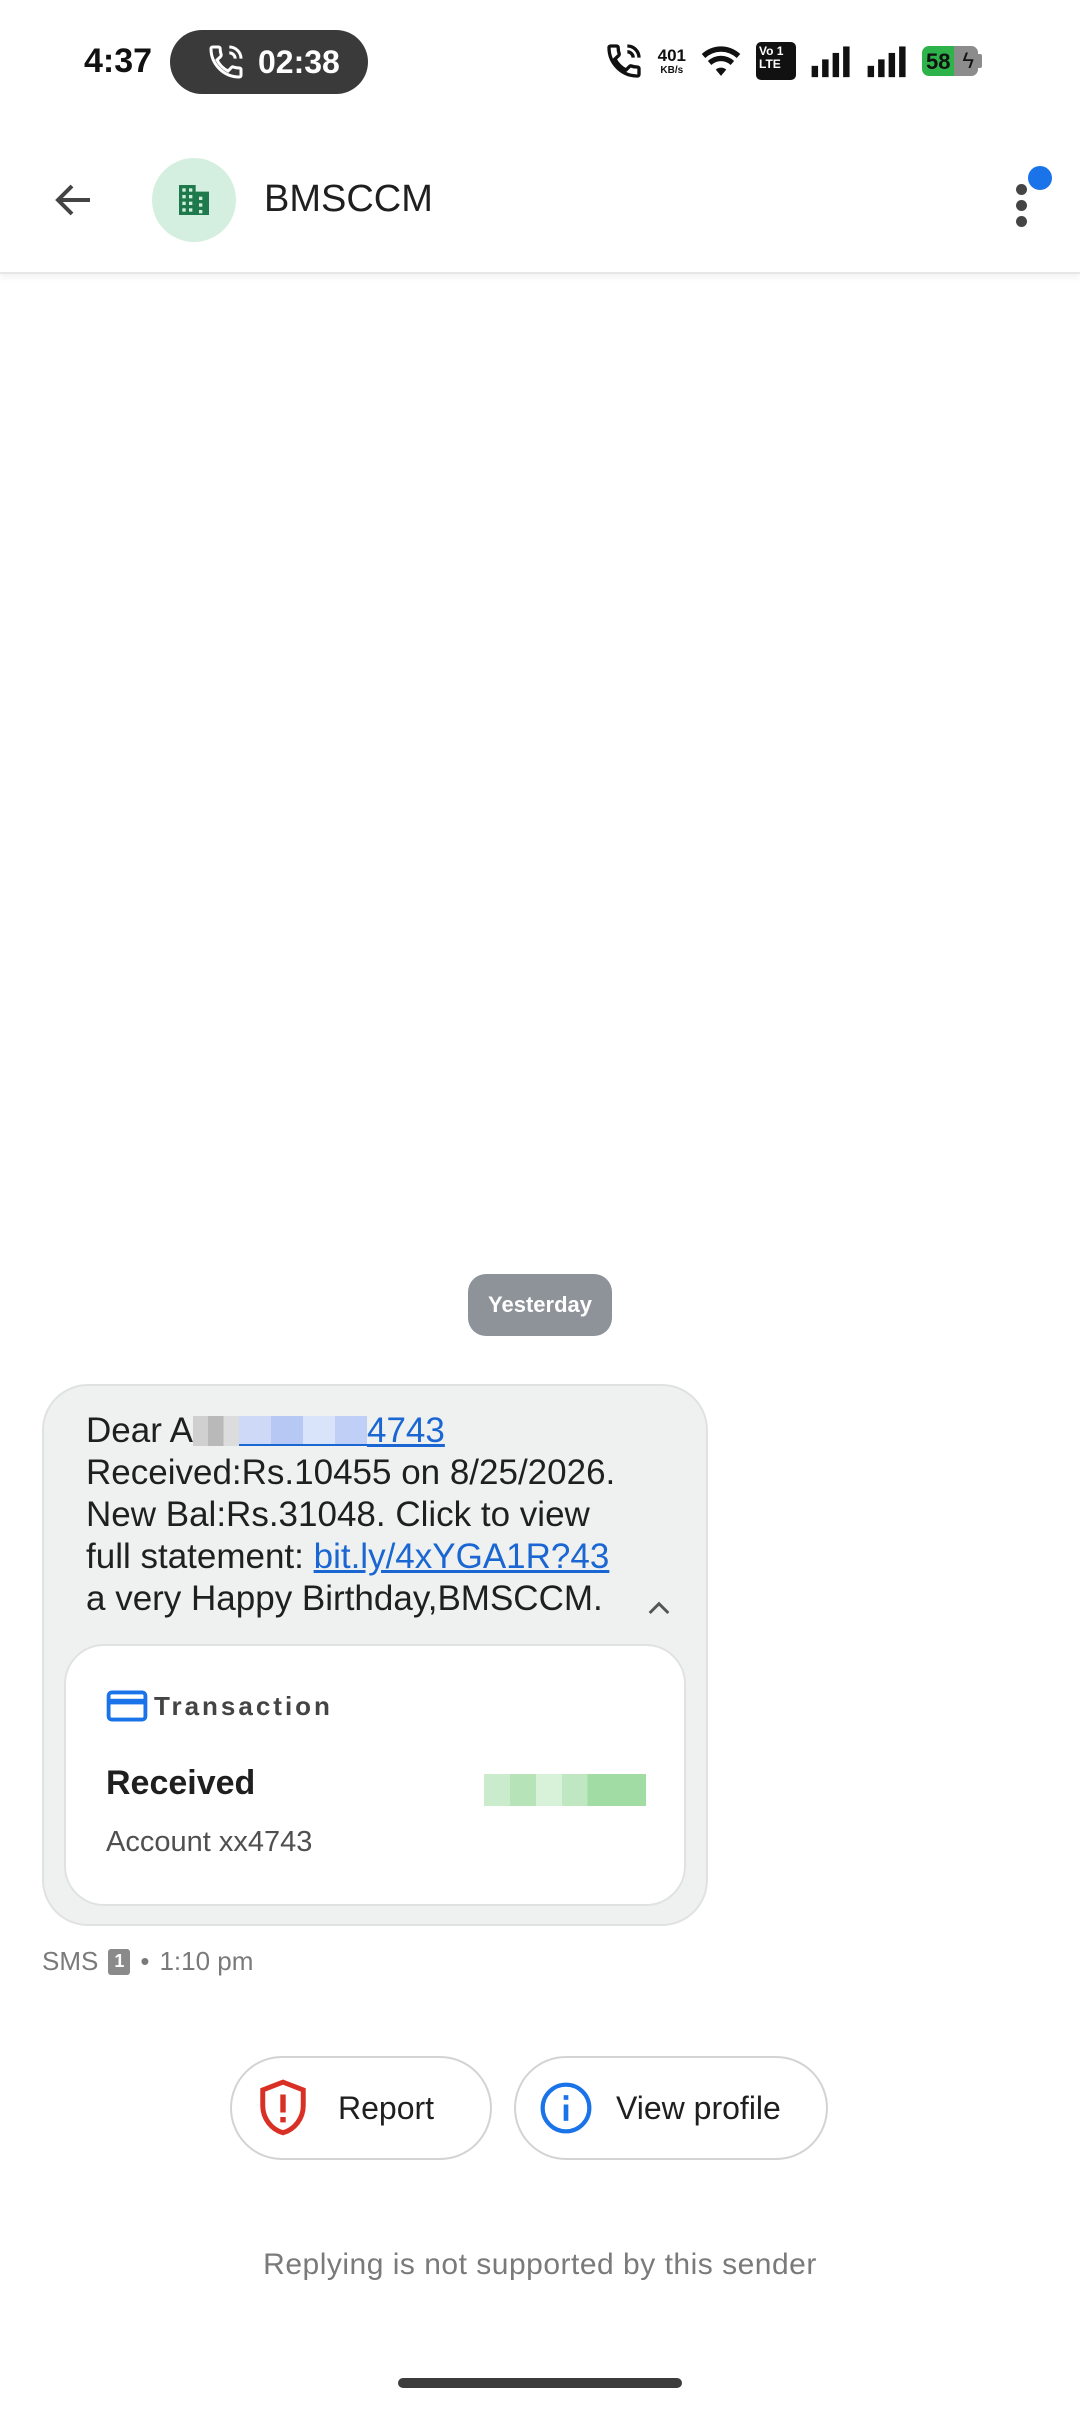 Image resolution: width=1080 pixels, height=2412 pixels. I want to click on call-active-icon, so click(623, 61).